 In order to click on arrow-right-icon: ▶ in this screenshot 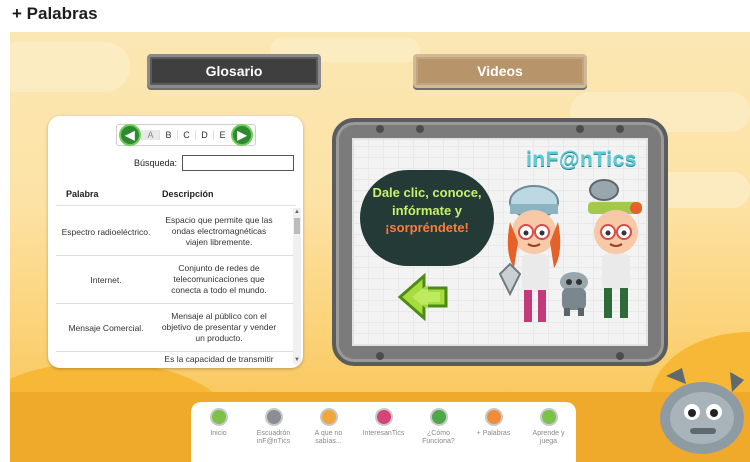, I will do `click(242, 135)`.